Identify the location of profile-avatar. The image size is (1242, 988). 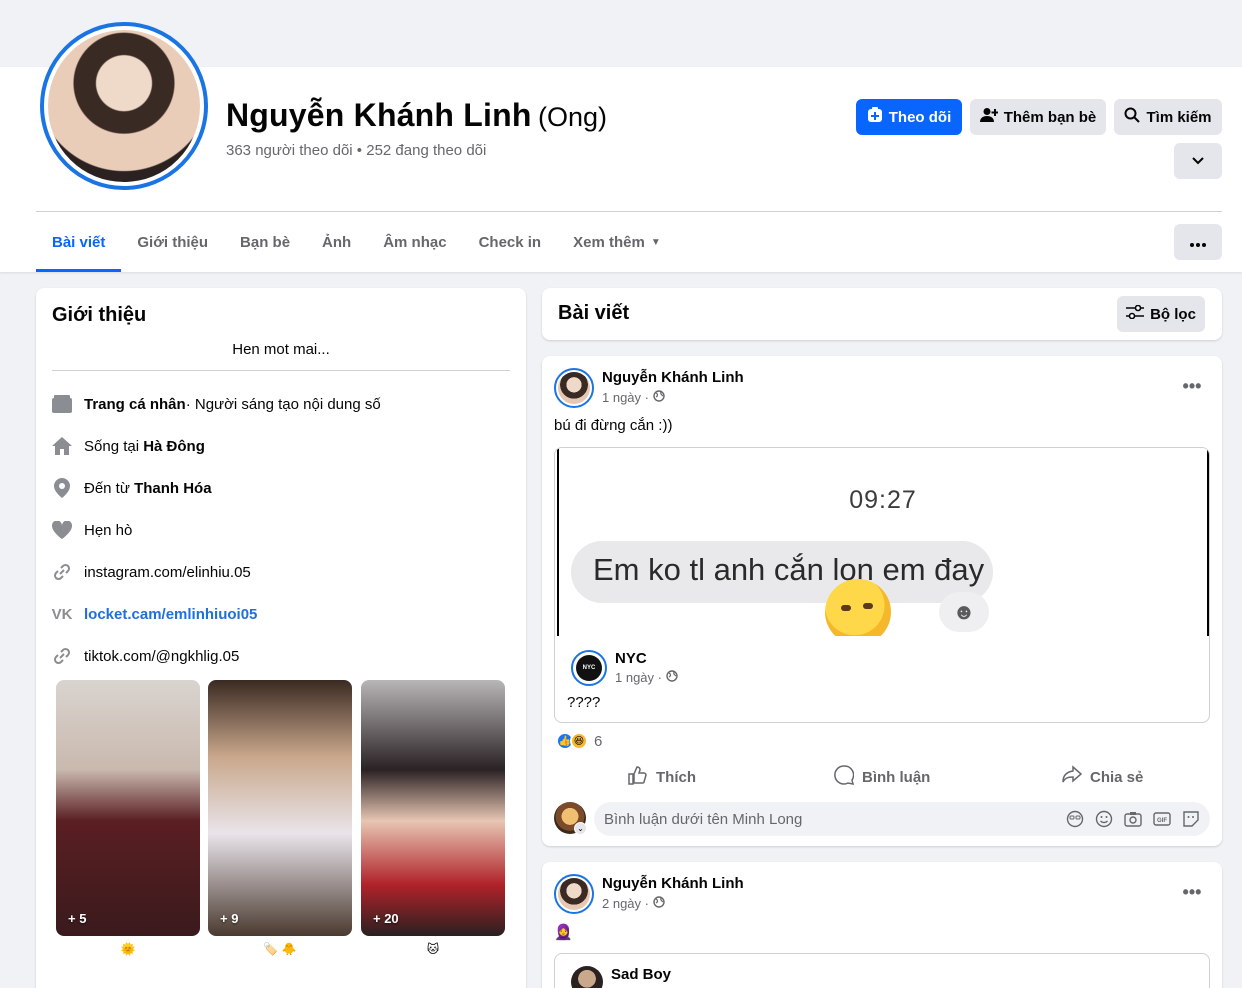
(124, 106).